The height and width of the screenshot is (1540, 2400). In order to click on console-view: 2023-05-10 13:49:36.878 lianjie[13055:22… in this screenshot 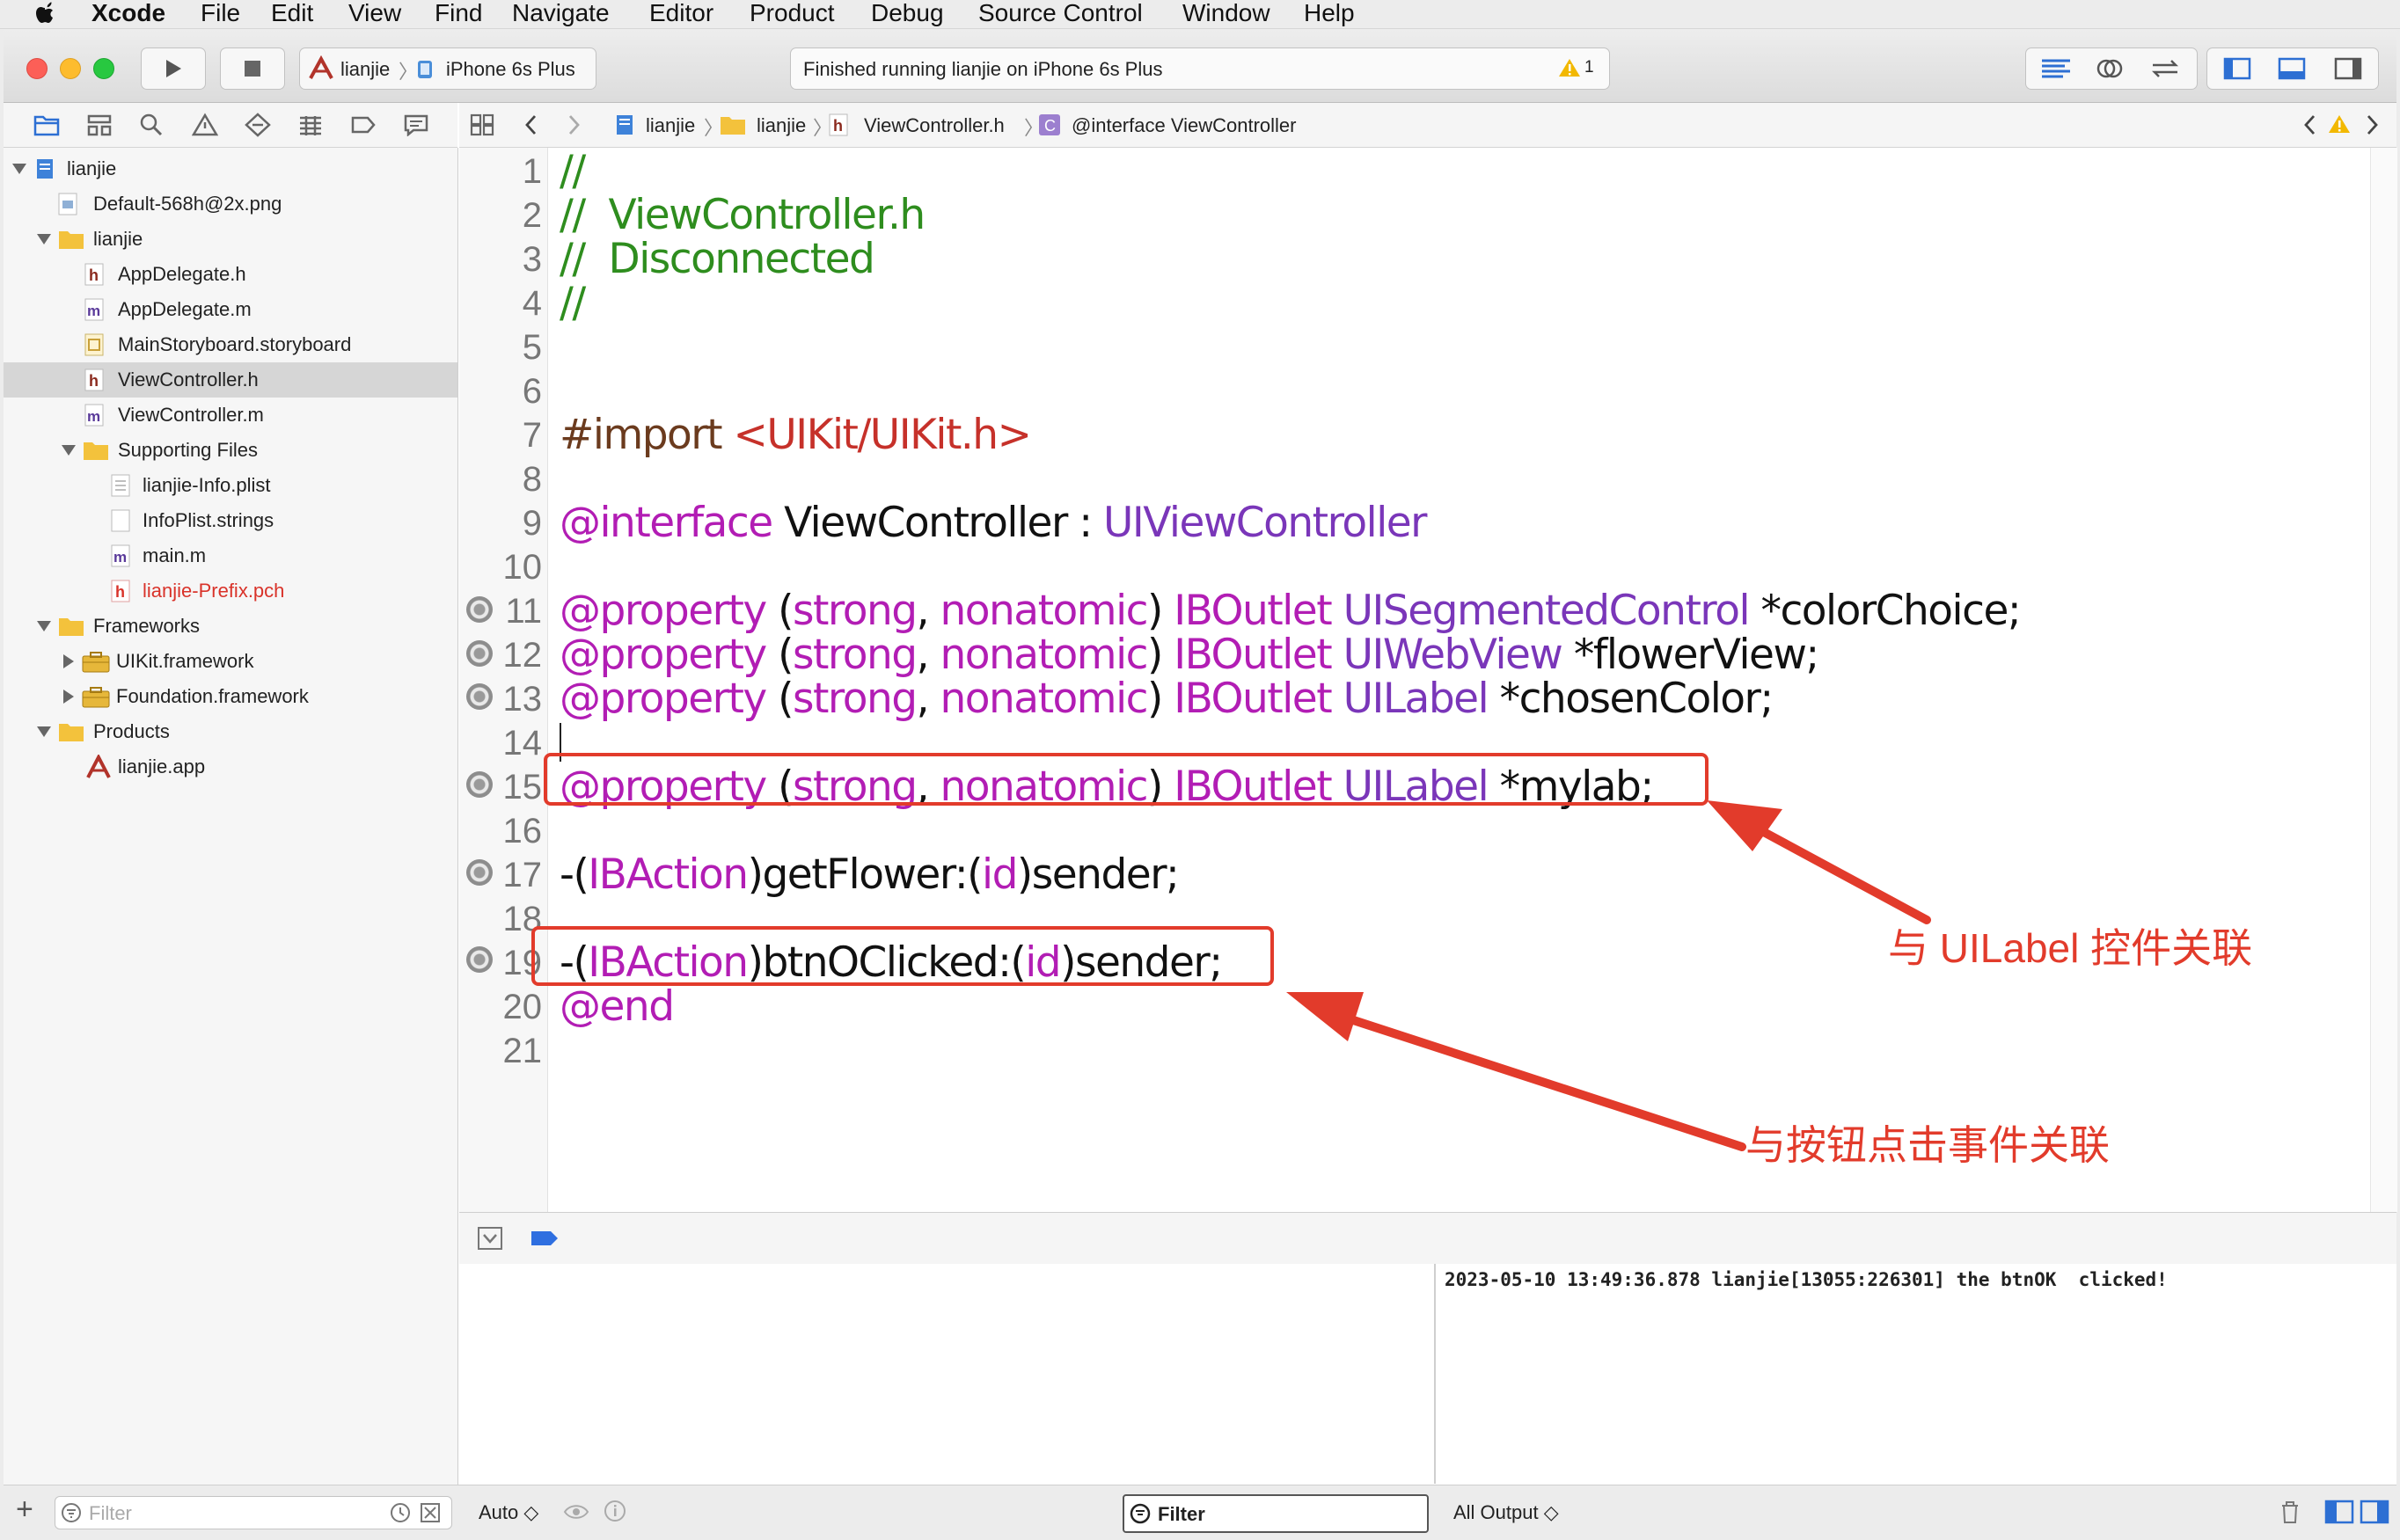, I will do `click(1916, 1374)`.